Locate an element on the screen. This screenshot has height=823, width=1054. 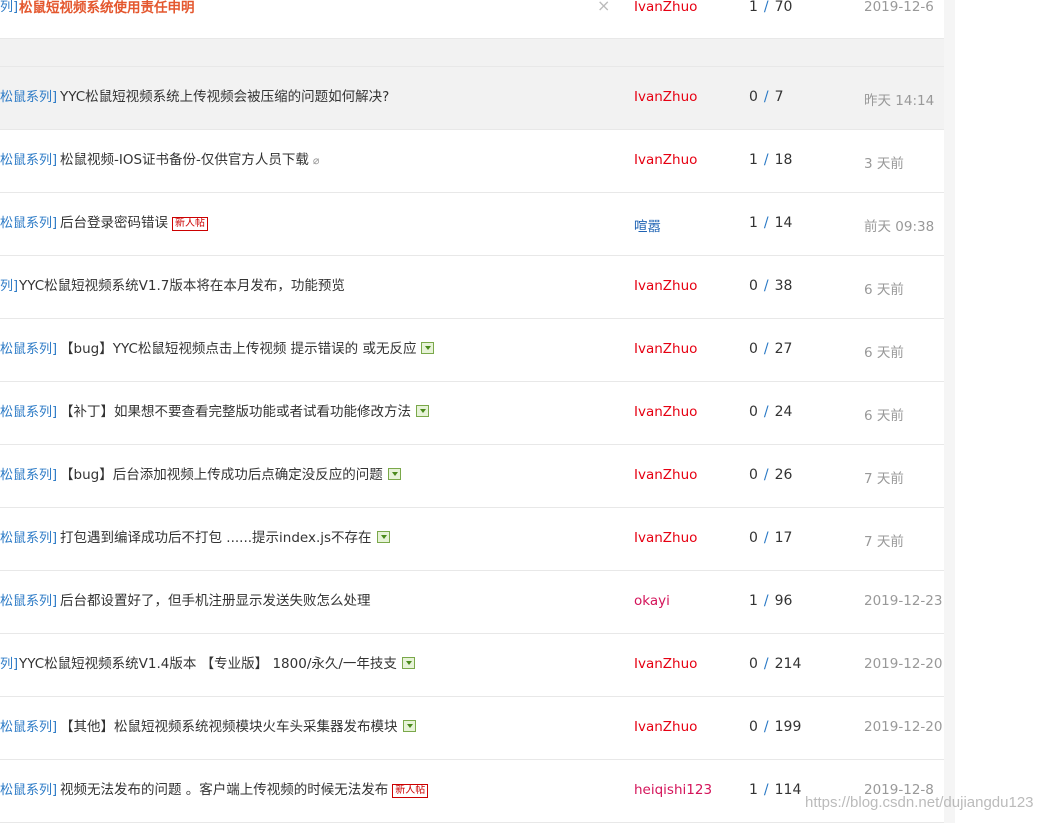
thread-title-wrap: 打包遇到编译成功后不打包 ......提示index.js不存在 is located at coordinates (225, 536).